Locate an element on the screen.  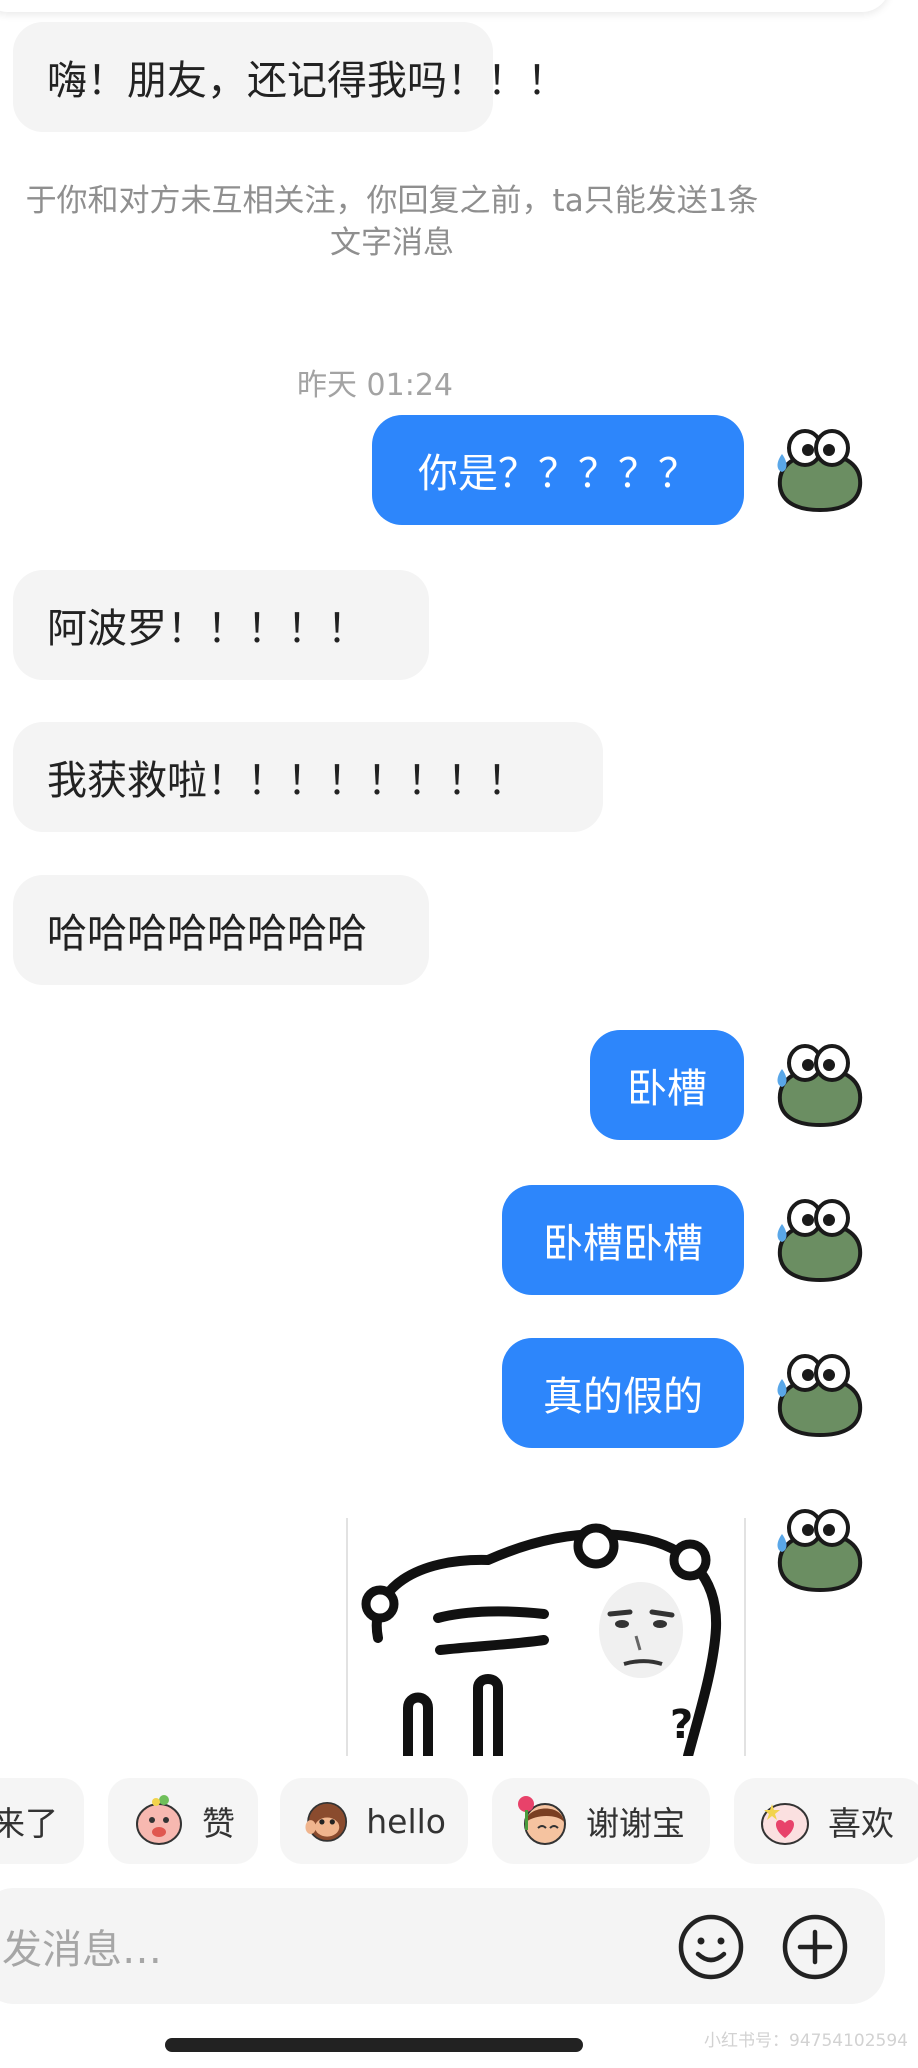
heart-face-emoji-icon is located at coordinates (785, 1824).